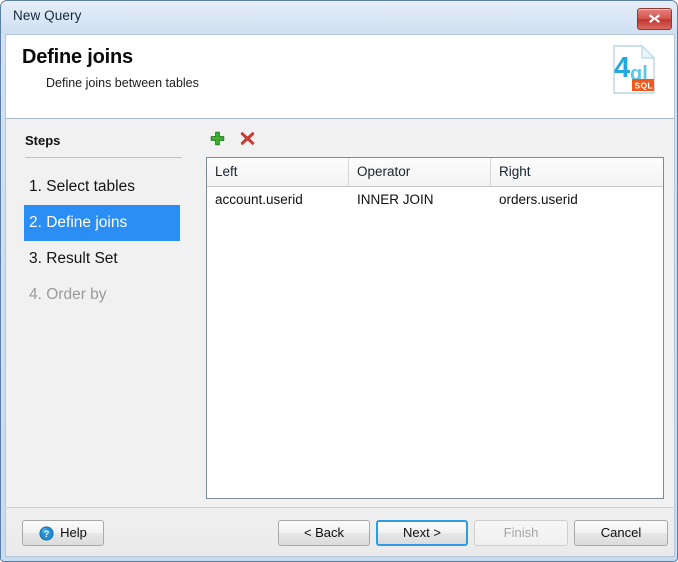 This screenshot has width=678, height=562. I want to click on page-subtitle: Define joins between tables, so click(122, 83).